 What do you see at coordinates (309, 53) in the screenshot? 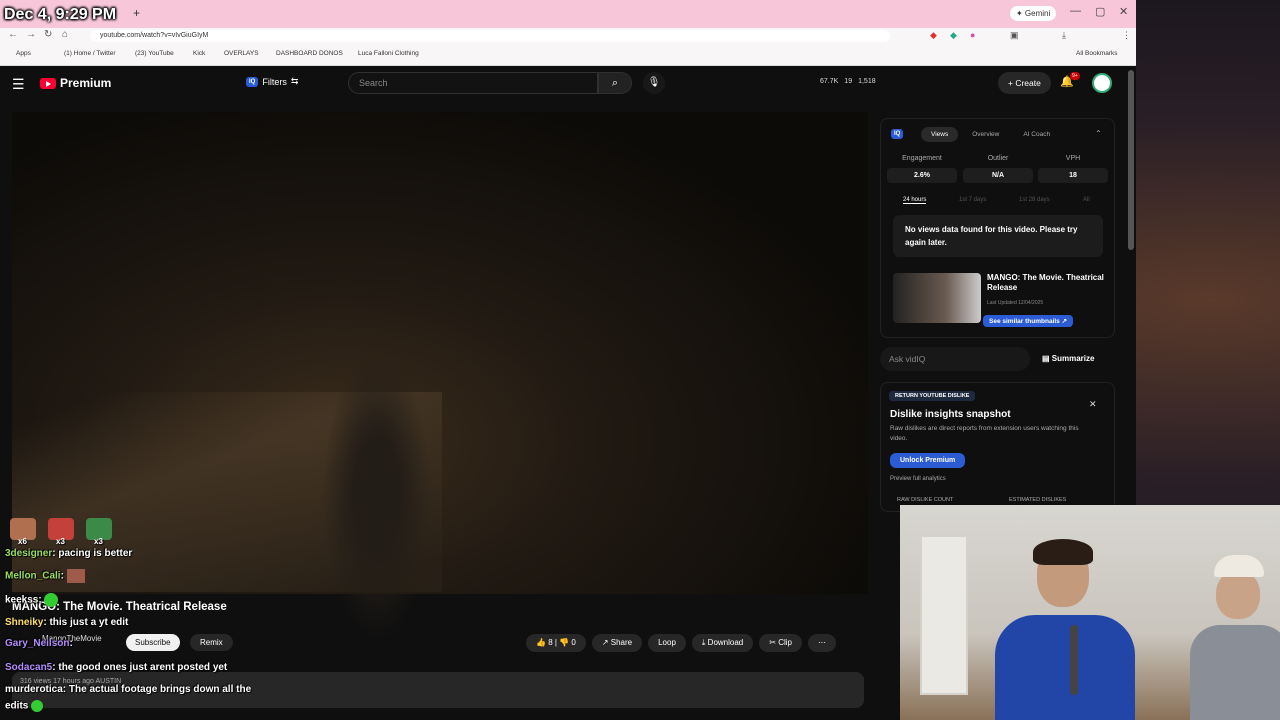
I see `bookmark-dashboard: DASHBOARD DONOS` at bounding box center [309, 53].